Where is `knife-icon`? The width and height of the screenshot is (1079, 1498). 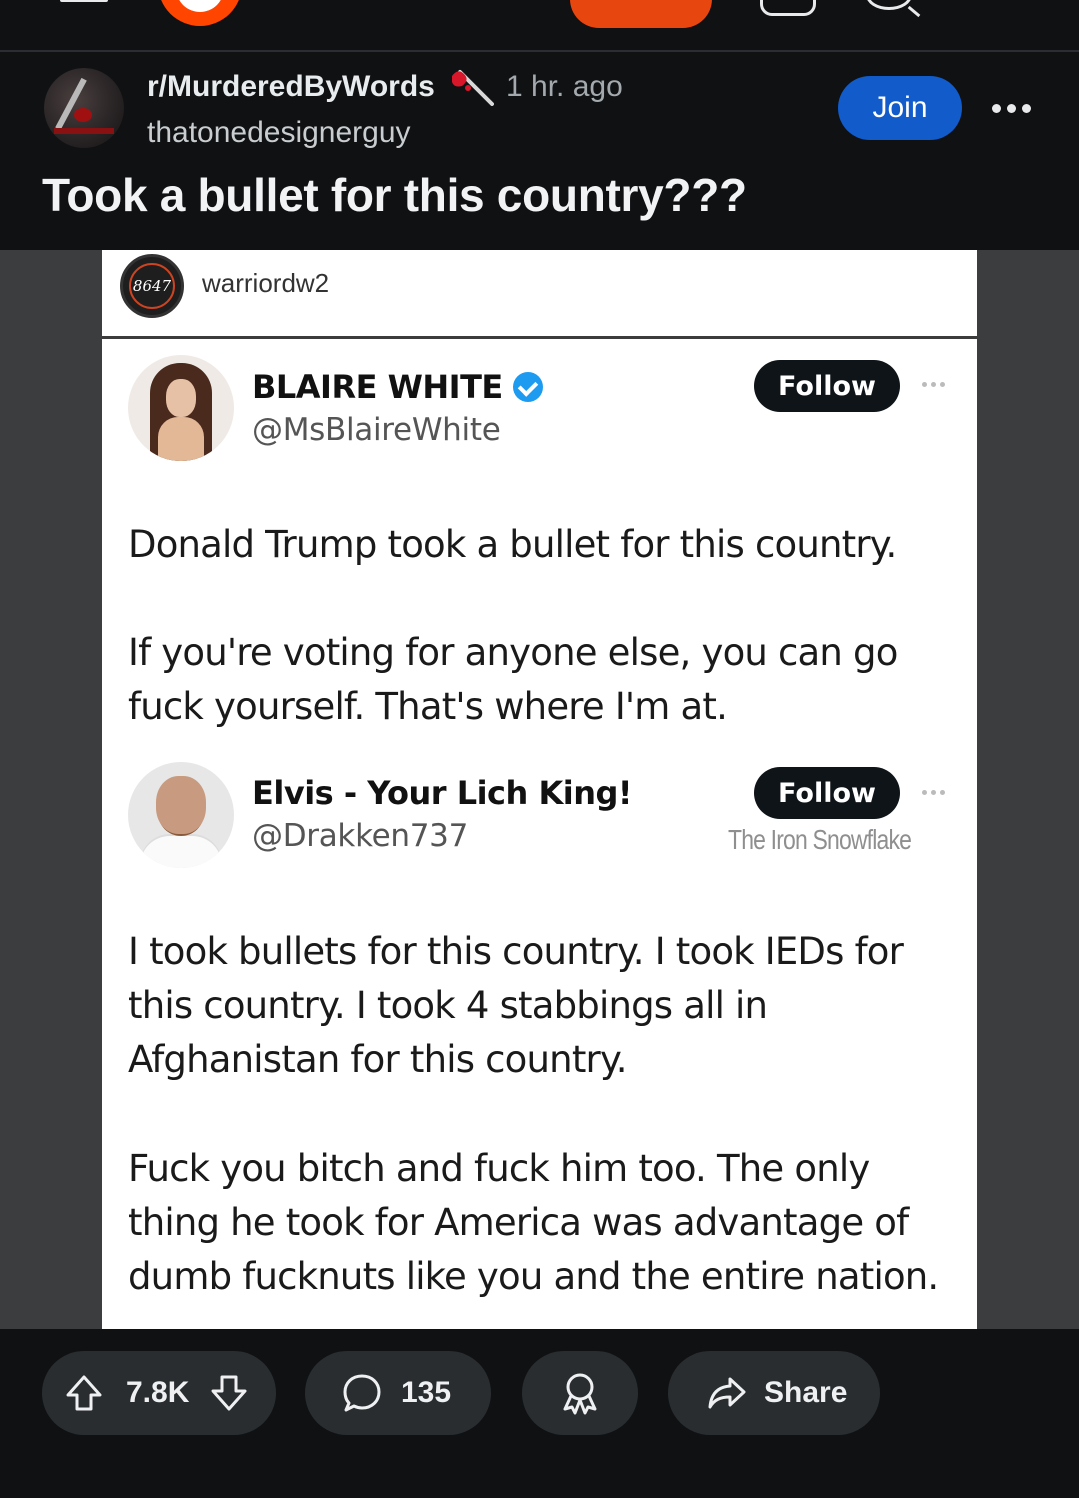
knife-icon is located at coordinates (473, 88).